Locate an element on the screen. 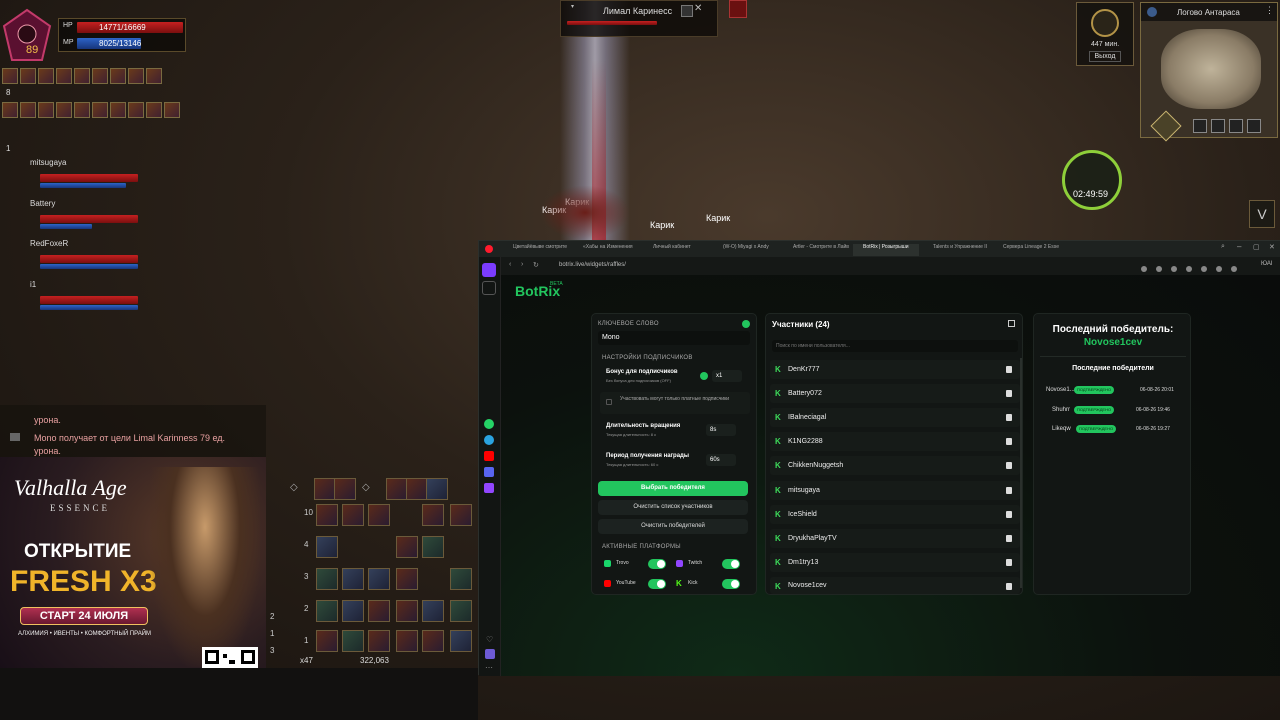  url-text: botrix.live/widgets/raffles/ is located at coordinates (592, 265).